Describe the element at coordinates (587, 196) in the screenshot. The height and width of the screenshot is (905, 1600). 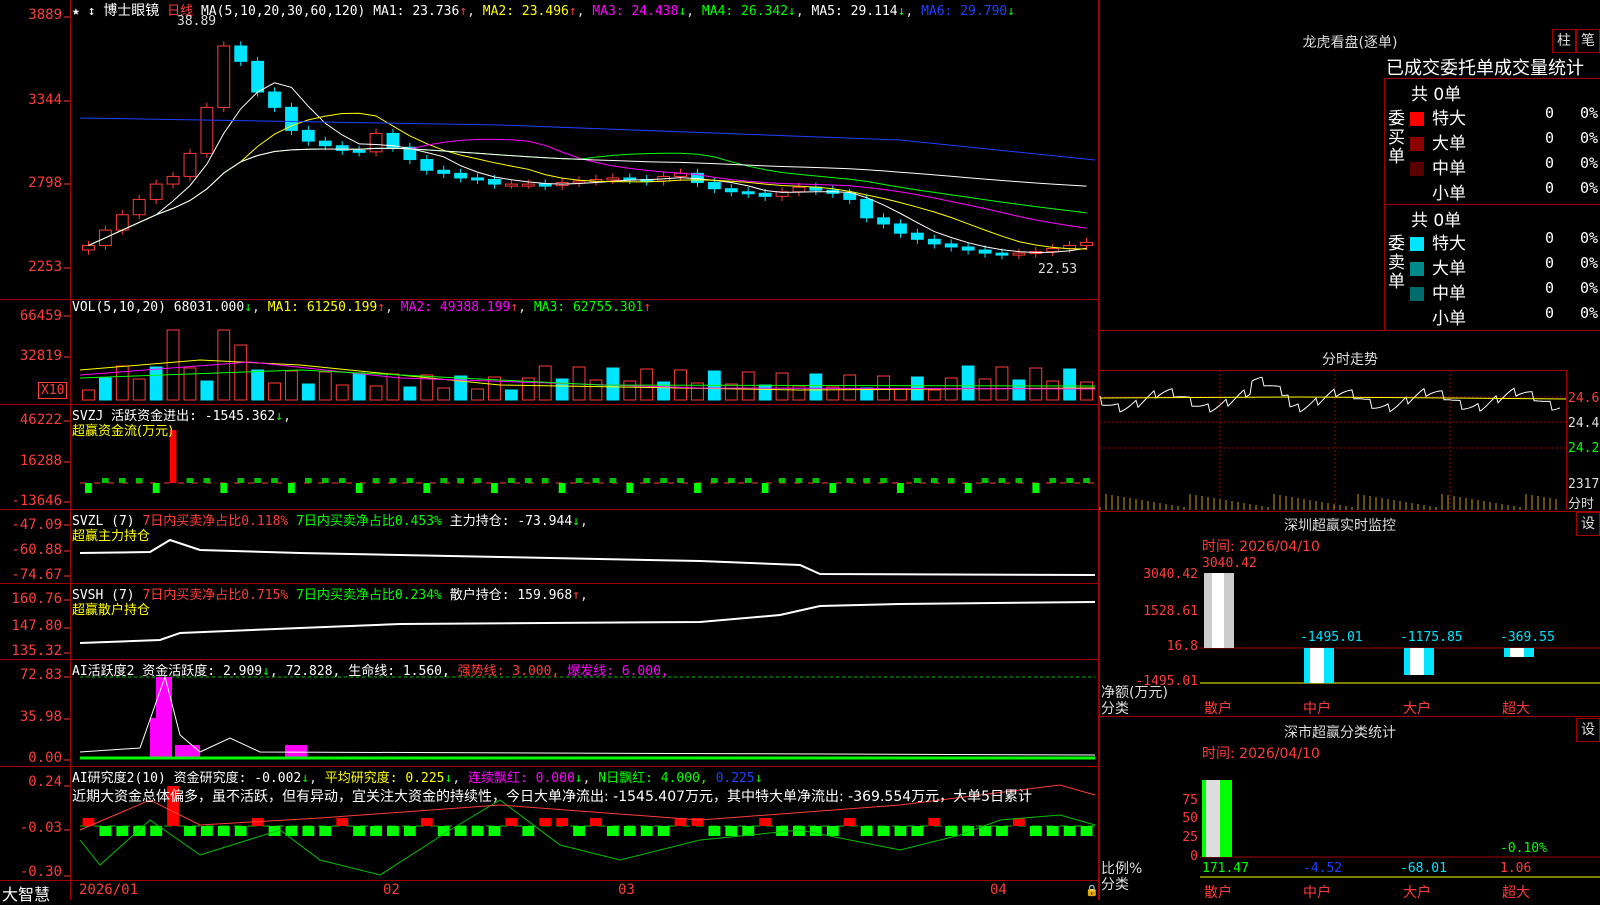
I see `ma5-line` at that location.